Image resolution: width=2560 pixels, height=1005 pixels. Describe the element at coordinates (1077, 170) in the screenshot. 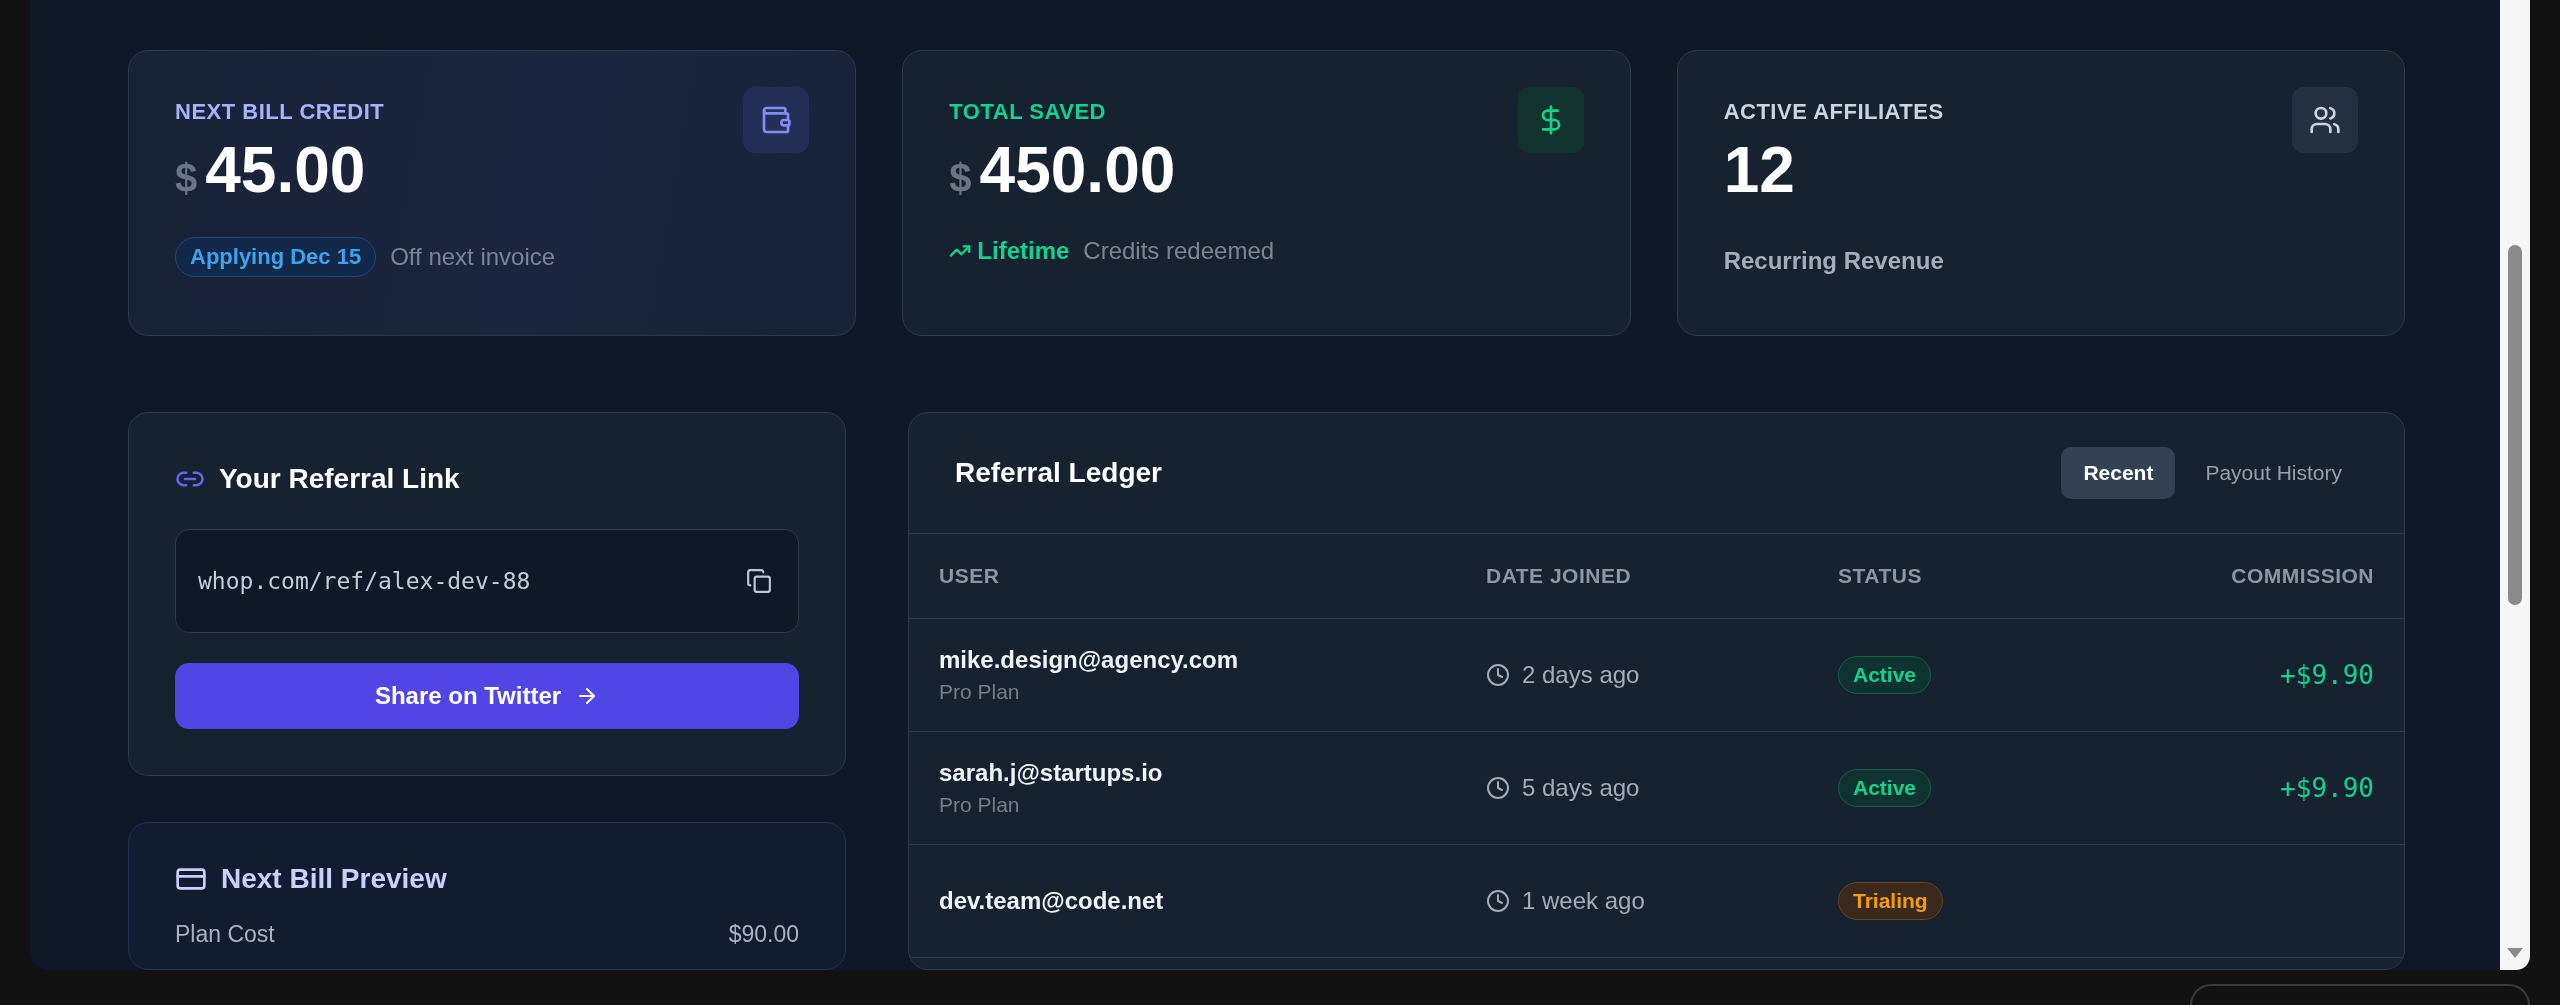

I see `stat-value: 450.00` at that location.